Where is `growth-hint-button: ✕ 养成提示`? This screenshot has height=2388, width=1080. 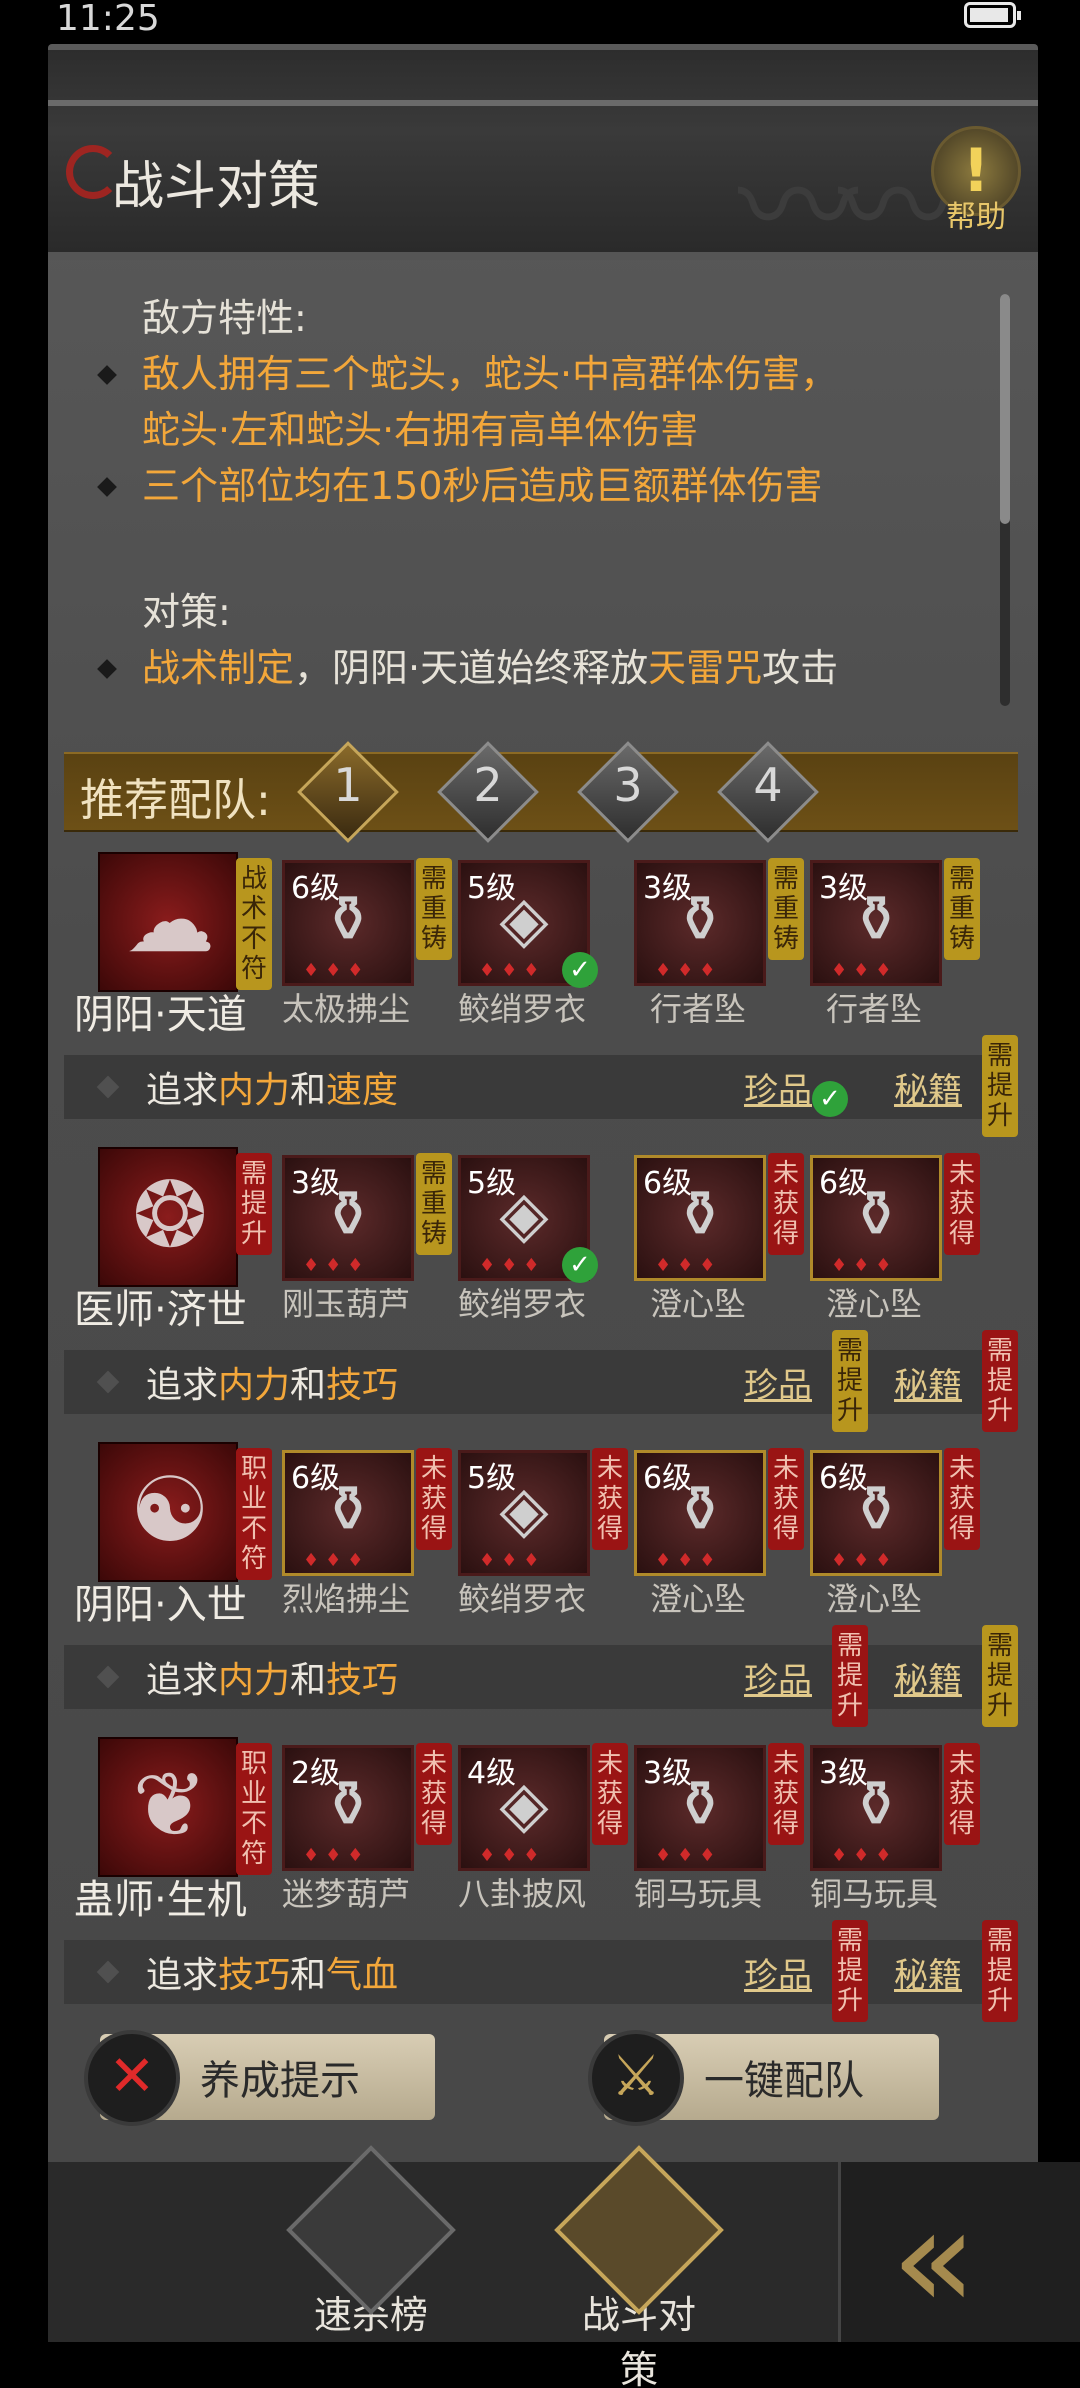 growth-hint-button: ✕ 养成提示 is located at coordinates (259, 2078).